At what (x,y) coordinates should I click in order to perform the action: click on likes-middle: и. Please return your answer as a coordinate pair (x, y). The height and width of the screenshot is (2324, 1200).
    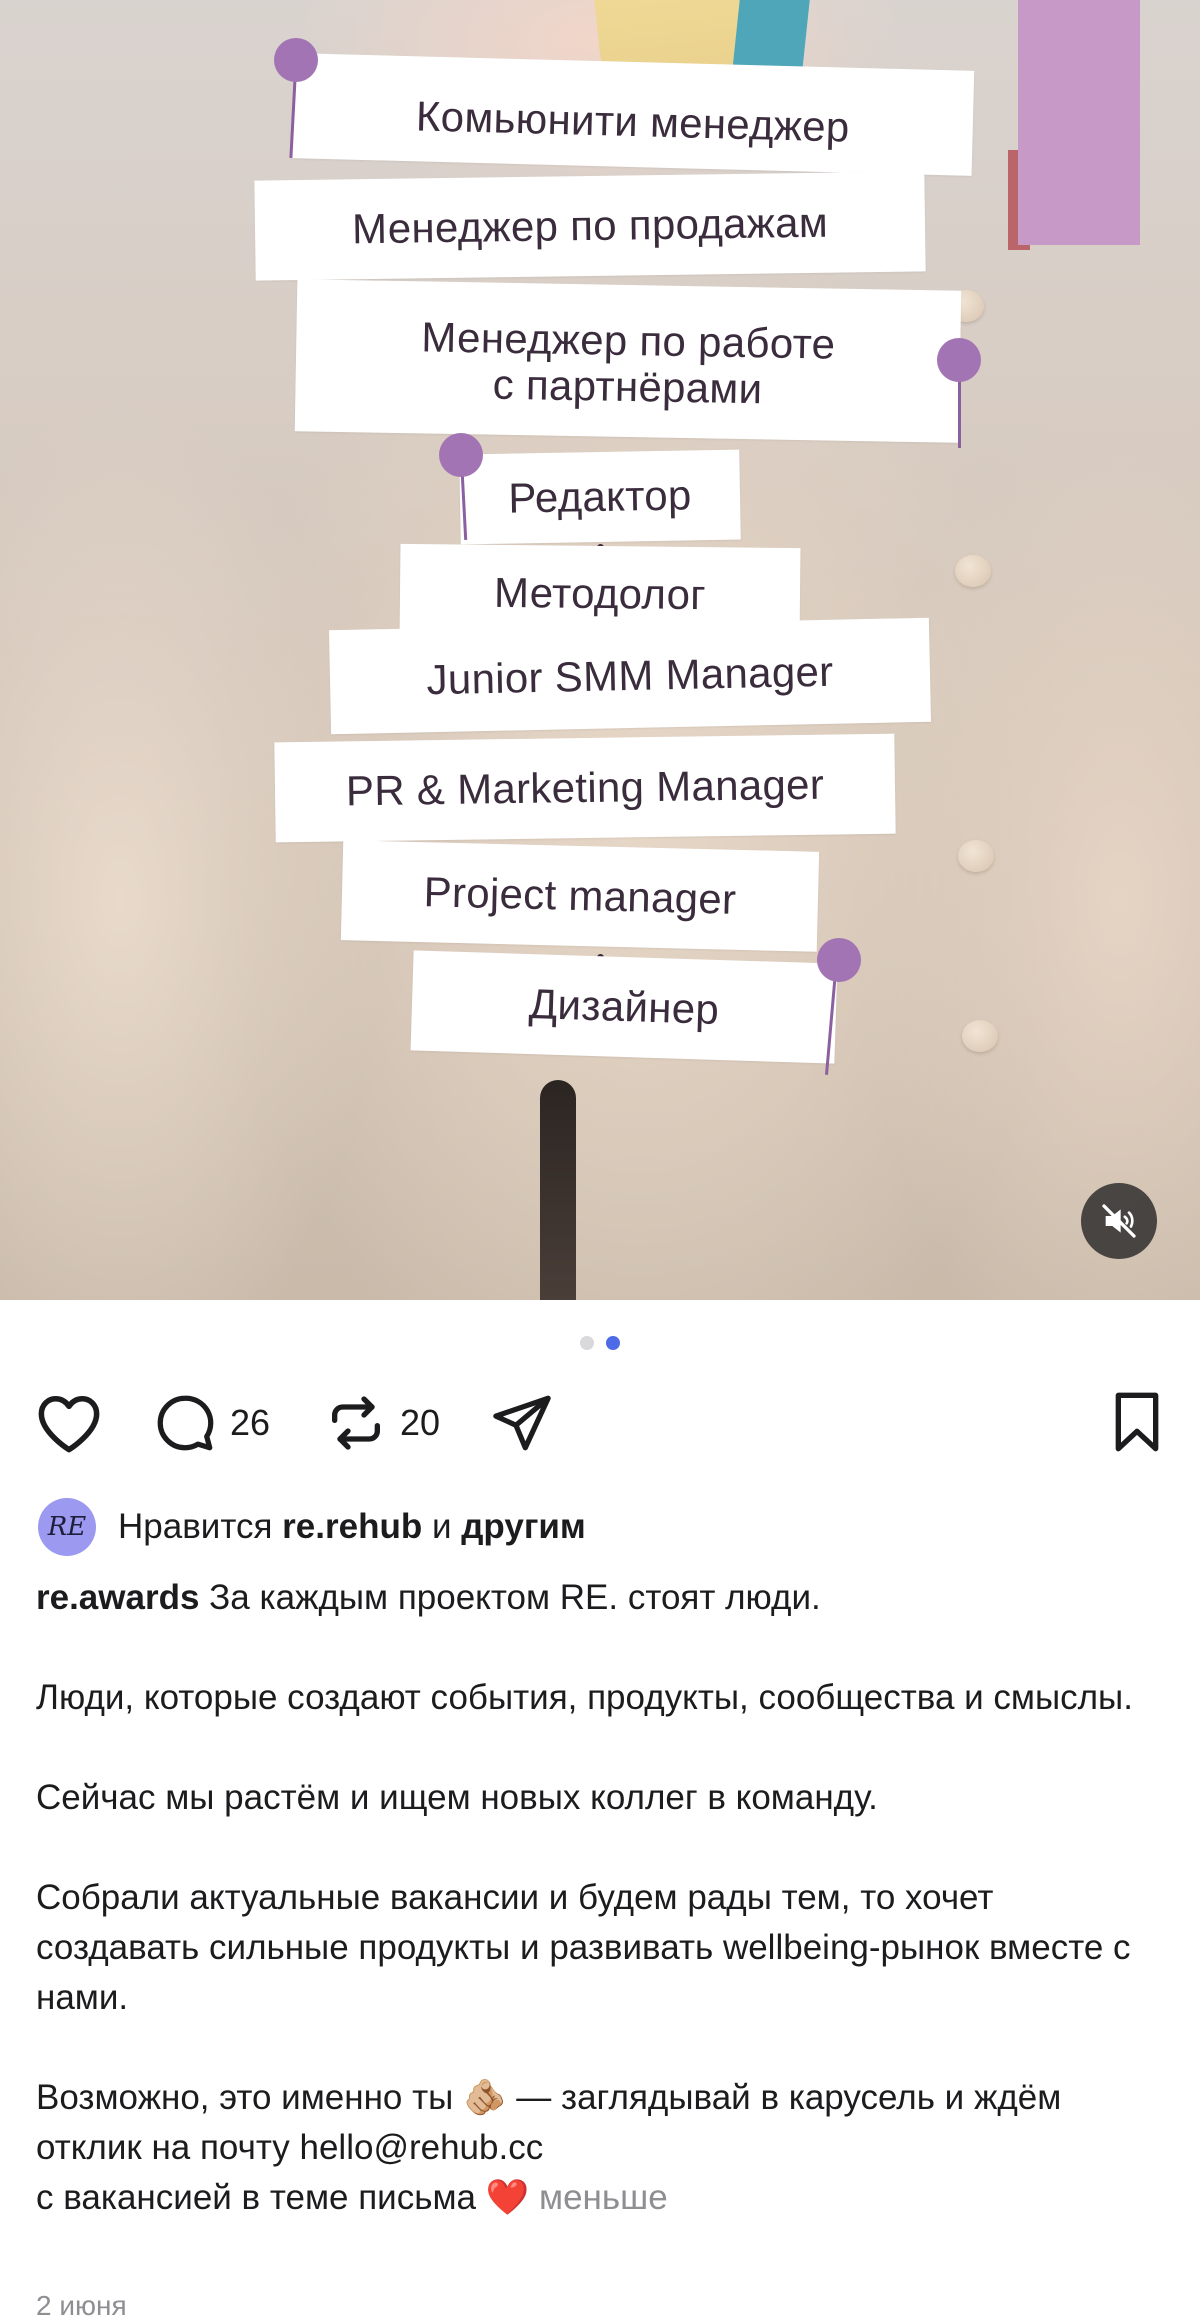
    Looking at the image, I should click on (442, 1526).